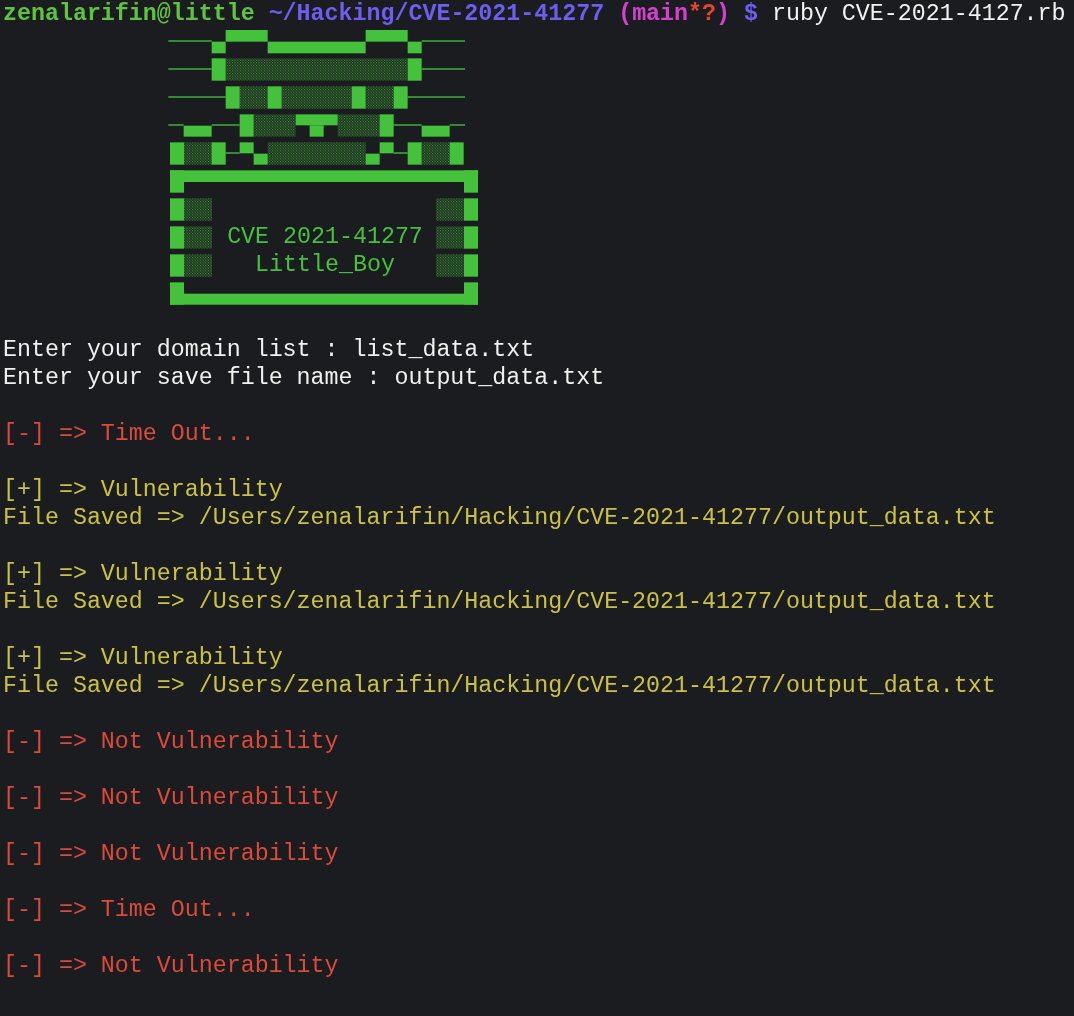 Image resolution: width=1074 pixels, height=1016 pixels. Describe the element at coordinates (269, 350) in the screenshot. I see `output-line: Enter your domain list : list_data.txt` at that location.